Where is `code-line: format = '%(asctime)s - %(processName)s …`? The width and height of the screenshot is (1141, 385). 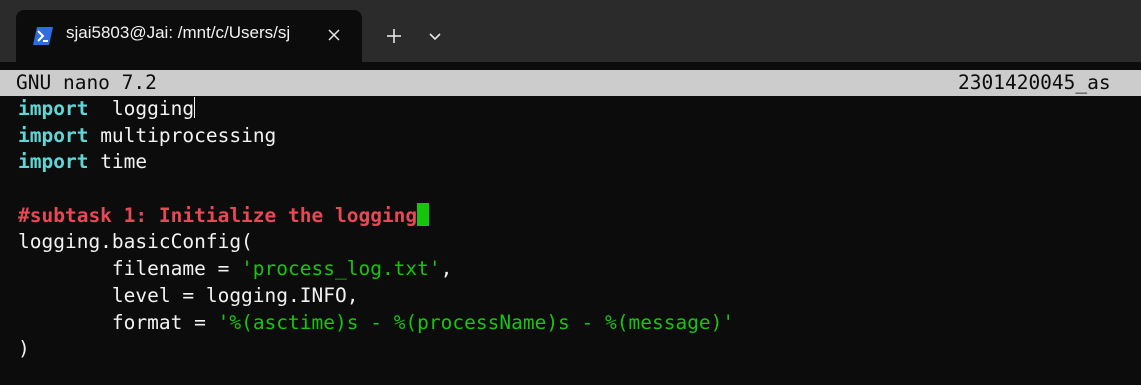
code-line: format = '%(asctime)s - %(processName)s … is located at coordinates (578, 323).